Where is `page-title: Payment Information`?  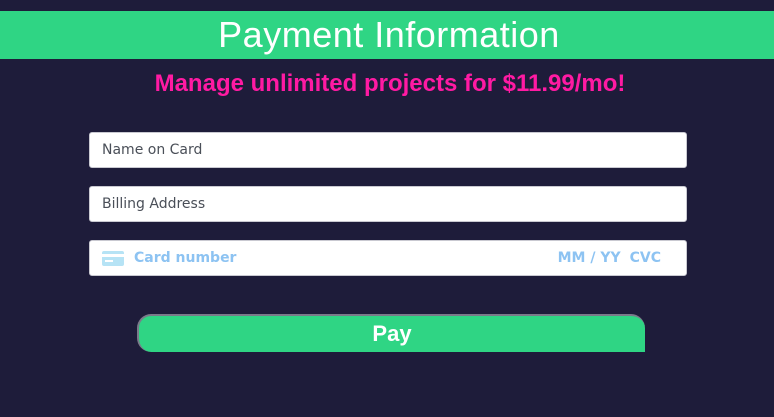
page-title: Payment Information is located at coordinates (389, 34).